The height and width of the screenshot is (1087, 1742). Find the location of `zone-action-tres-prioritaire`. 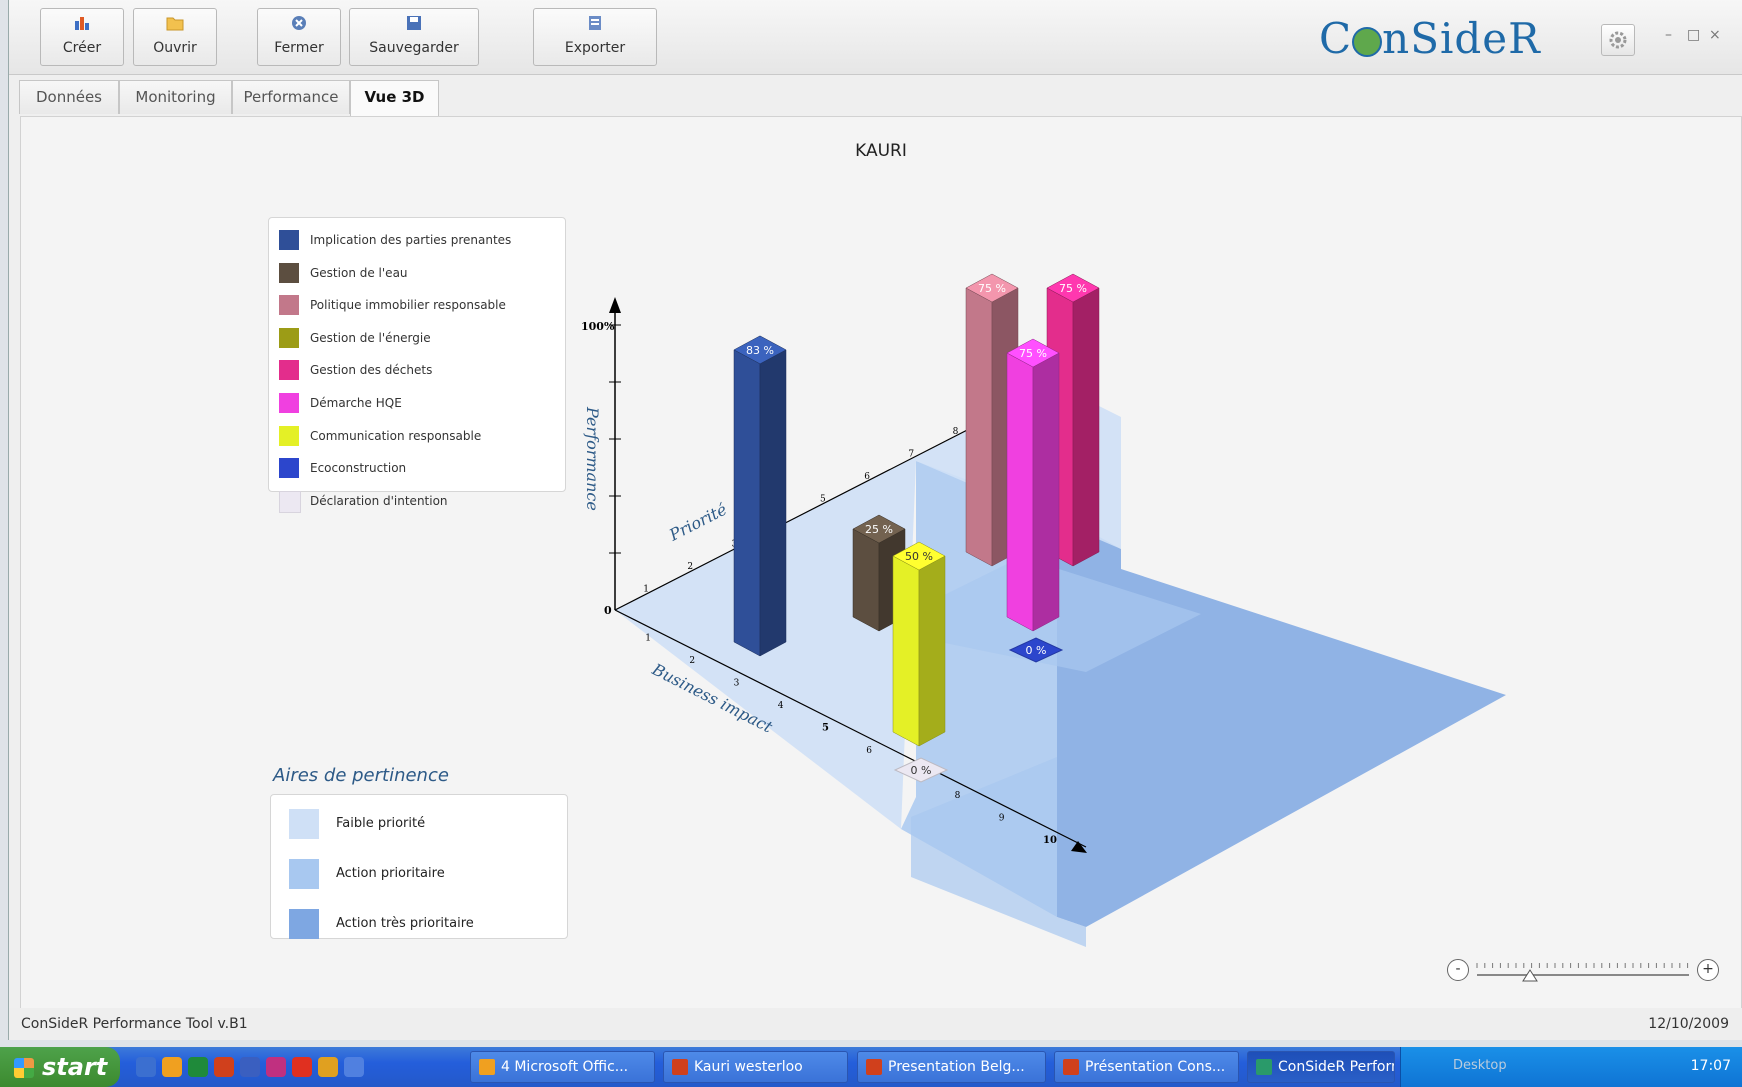

zone-action-tres-prioritaire is located at coordinates (1281, 720).